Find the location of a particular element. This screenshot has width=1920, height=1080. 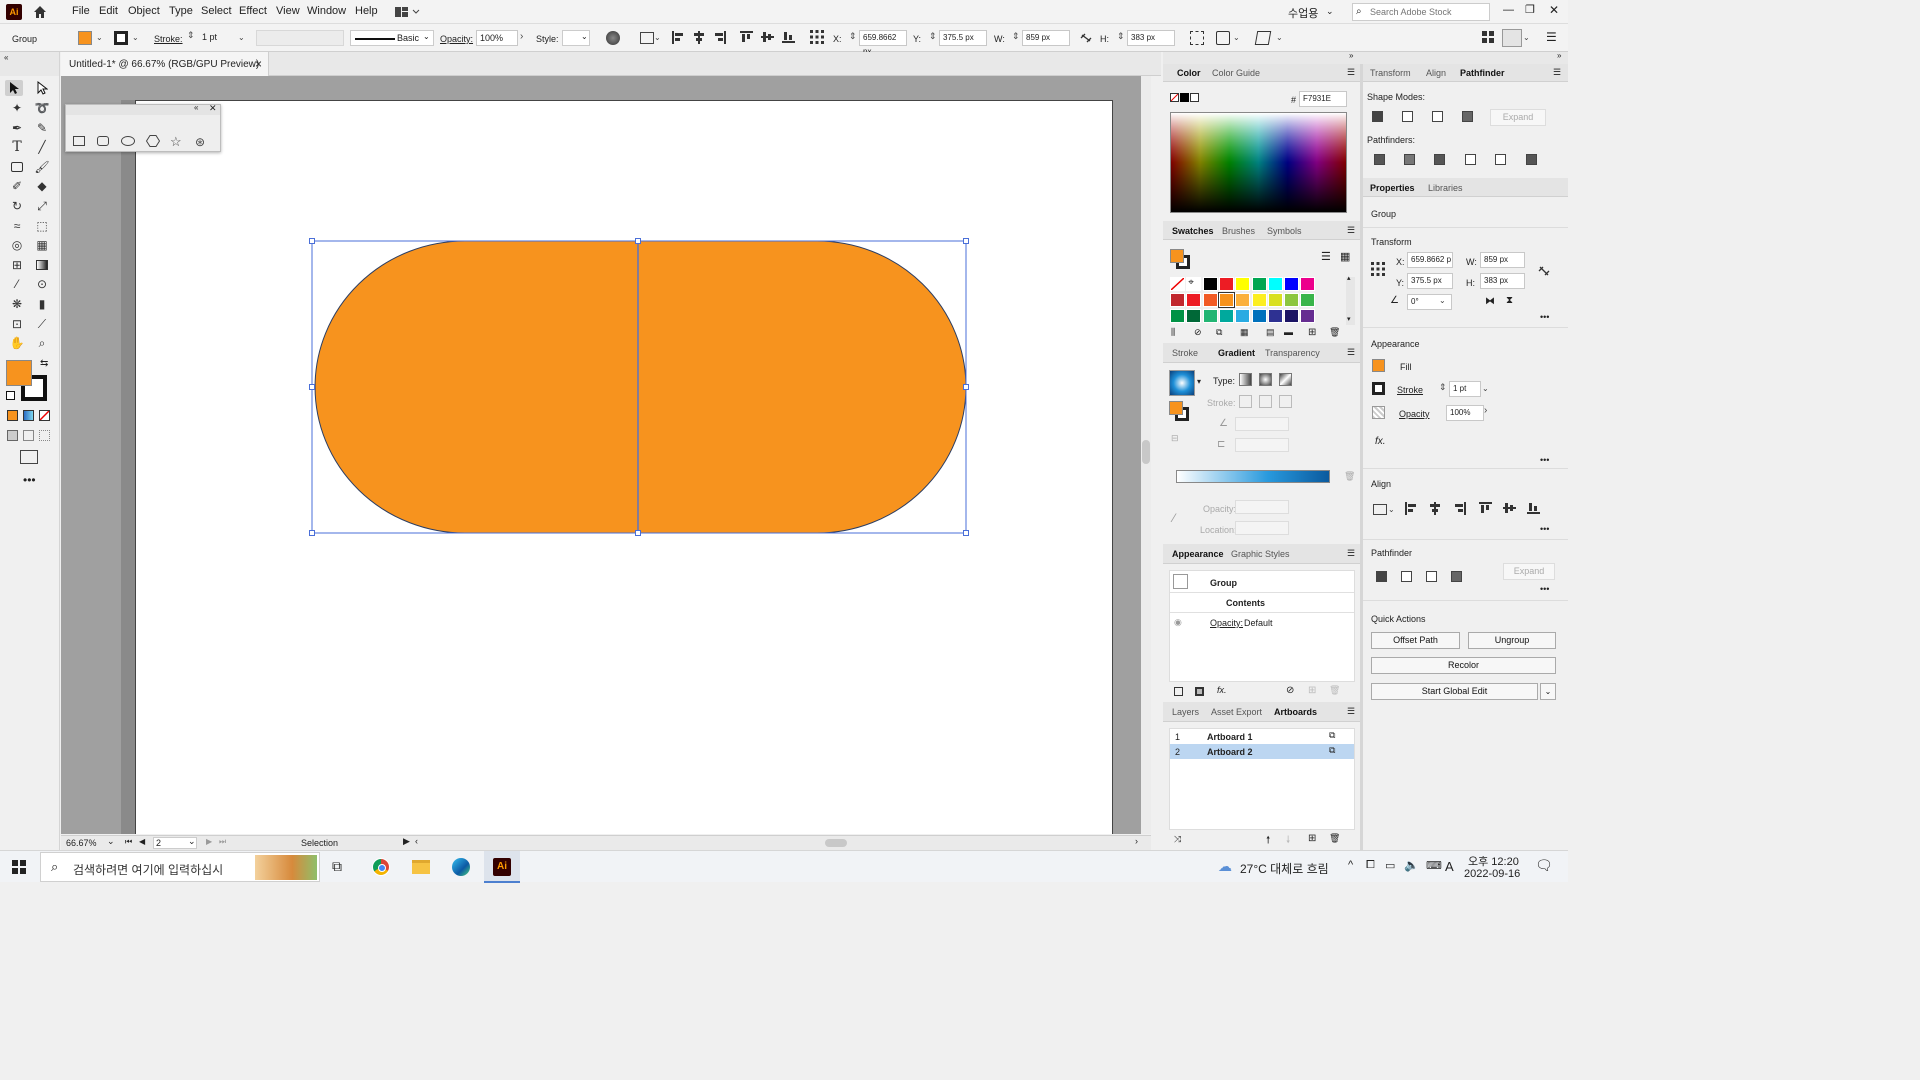

shaper-tool-icon: ✐ is located at coordinates (17, 186).